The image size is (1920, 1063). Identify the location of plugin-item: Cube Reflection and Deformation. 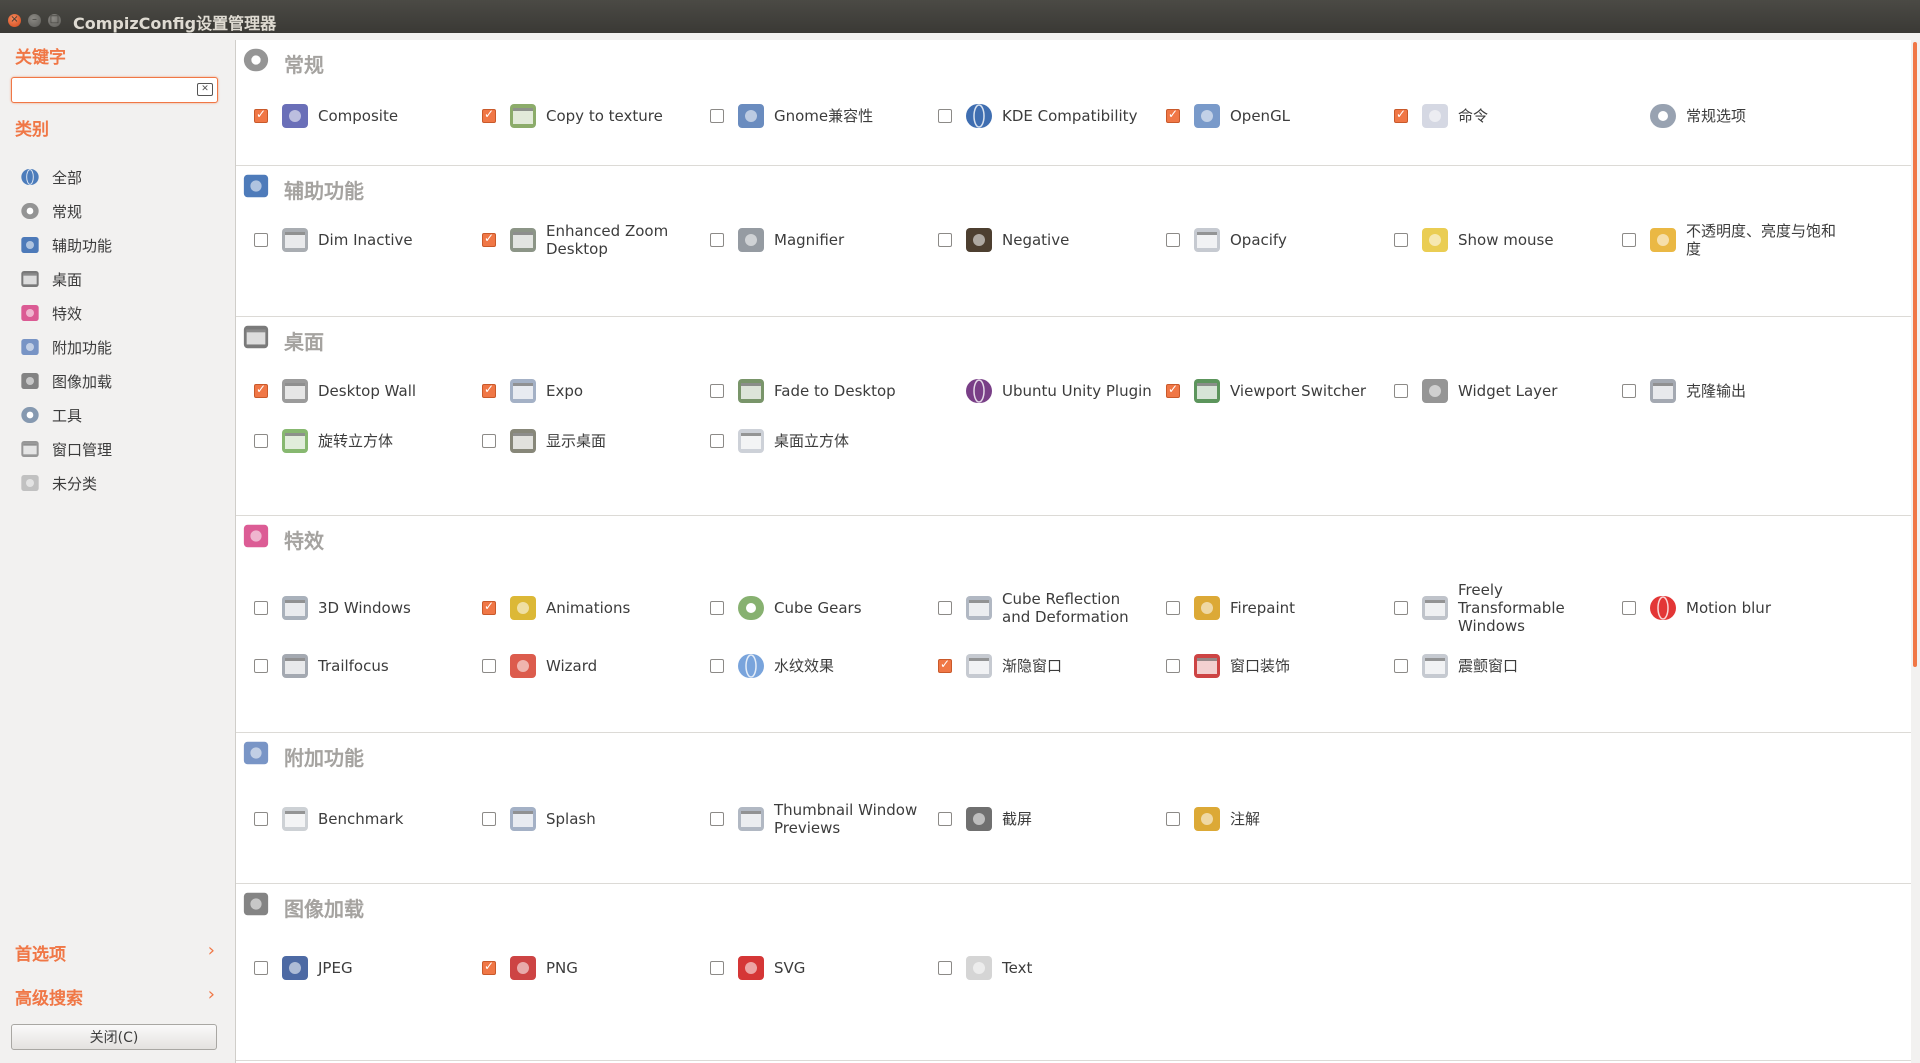
(1034, 608).